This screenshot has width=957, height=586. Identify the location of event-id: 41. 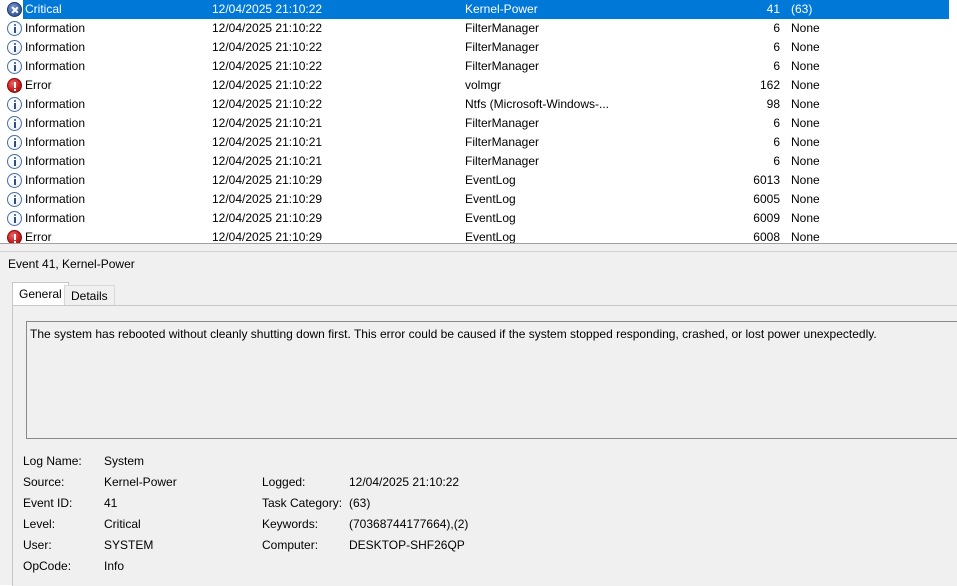
(773, 9).